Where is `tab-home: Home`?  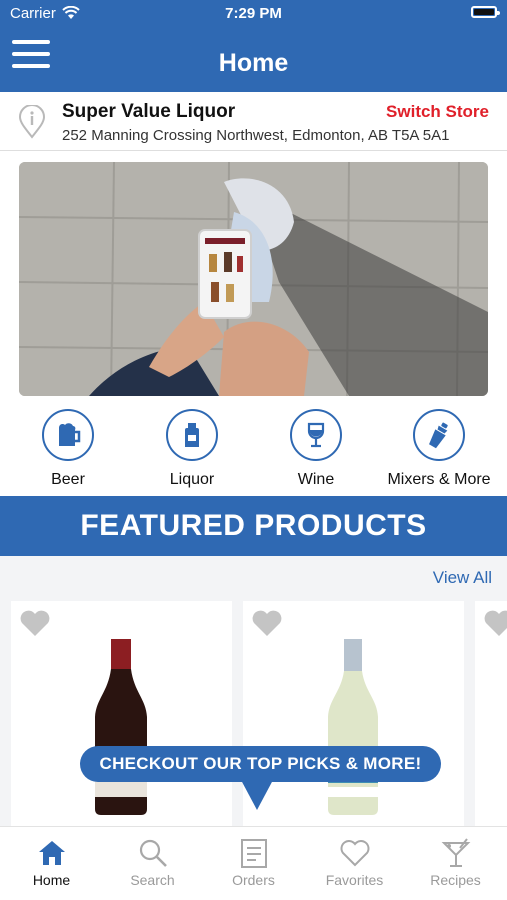 tab-home: Home is located at coordinates (51, 863).